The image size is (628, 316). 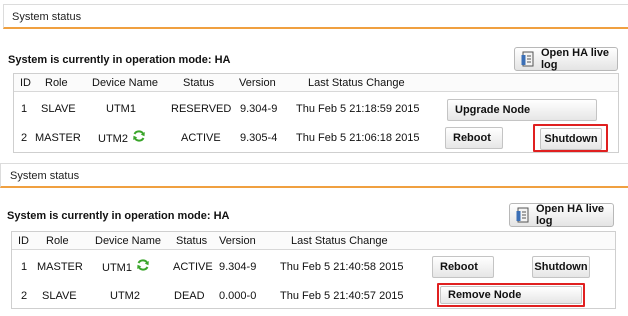 I want to click on remove-node-button: Remove Node, so click(x=511, y=295).